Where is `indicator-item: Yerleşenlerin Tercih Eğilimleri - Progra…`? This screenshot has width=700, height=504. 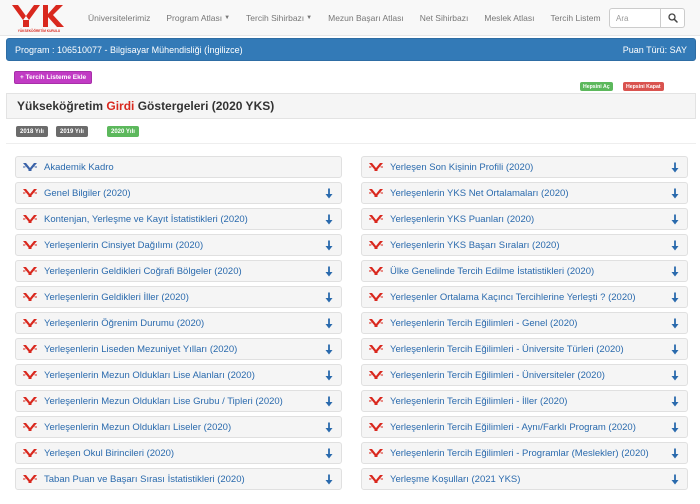 indicator-item: Yerleşenlerin Tercih Eğilimleri - Progra… is located at coordinates (524, 453).